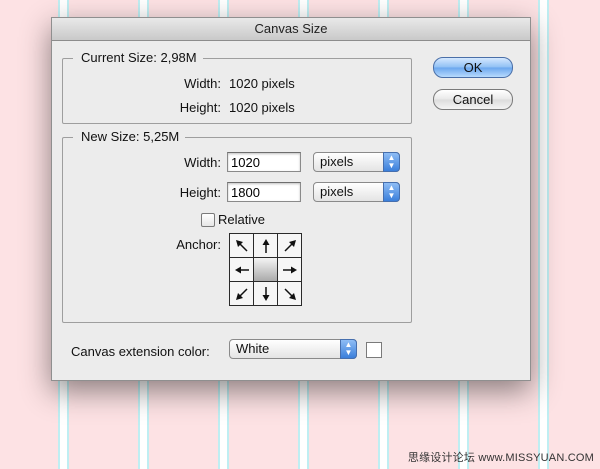 Image resolution: width=600 pixels, height=469 pixels. Describe the element at coordinates (198, 244) in the screenshot. I see `anchor-label: Anchor:` at that location.